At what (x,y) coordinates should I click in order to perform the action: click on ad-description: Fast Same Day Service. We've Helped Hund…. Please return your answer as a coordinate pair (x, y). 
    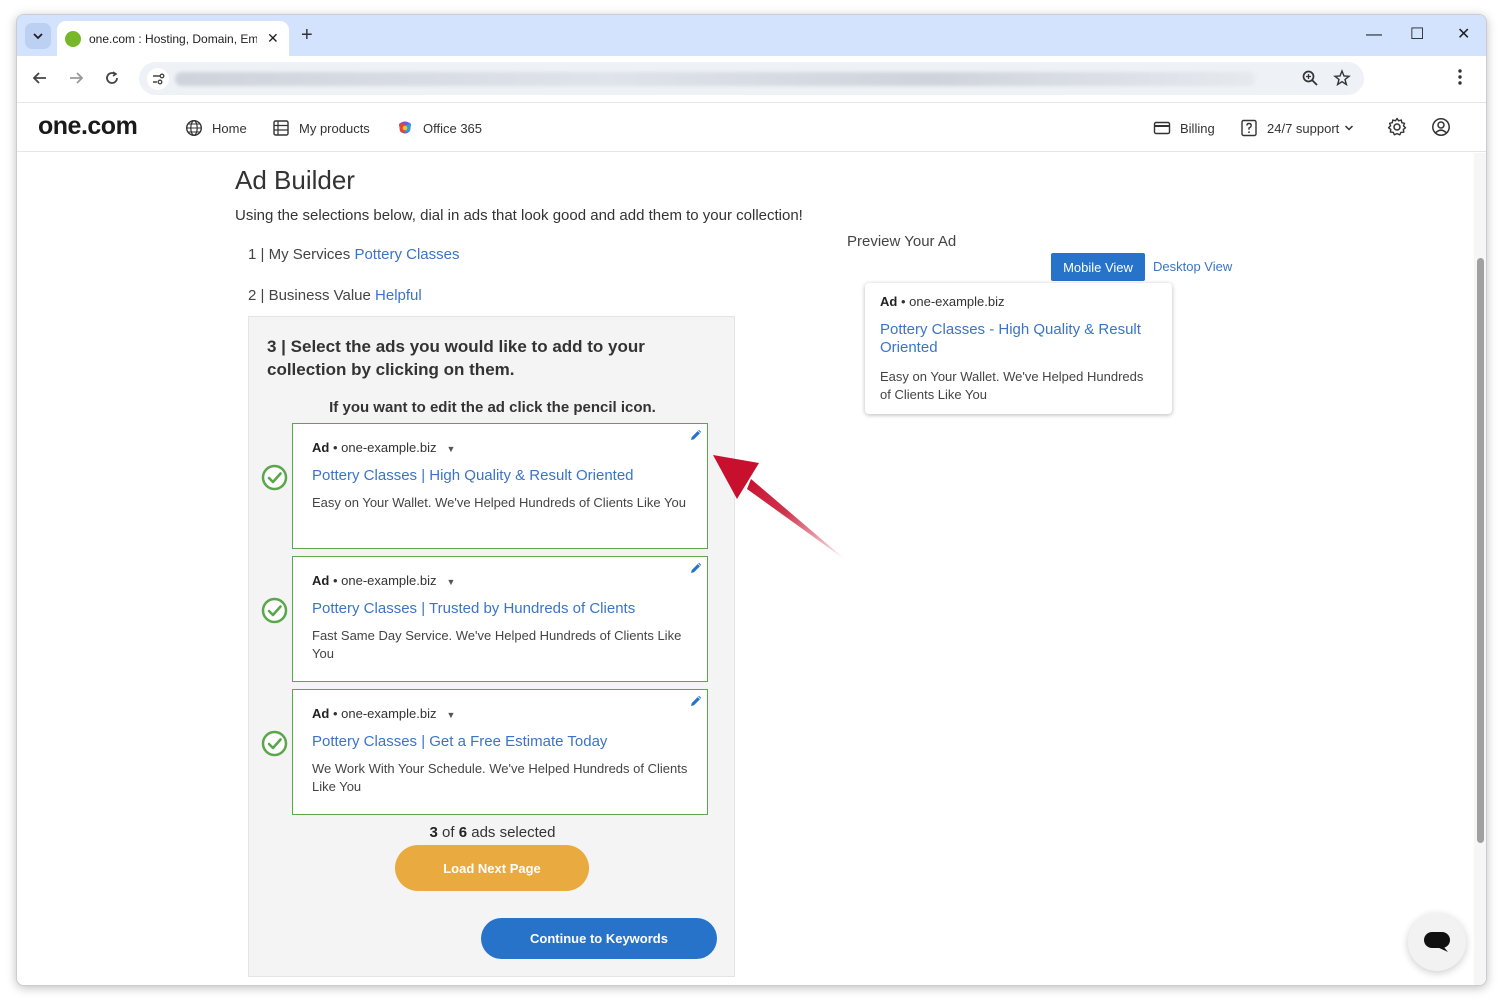
    Looking at the image, I should click on (497, 644).